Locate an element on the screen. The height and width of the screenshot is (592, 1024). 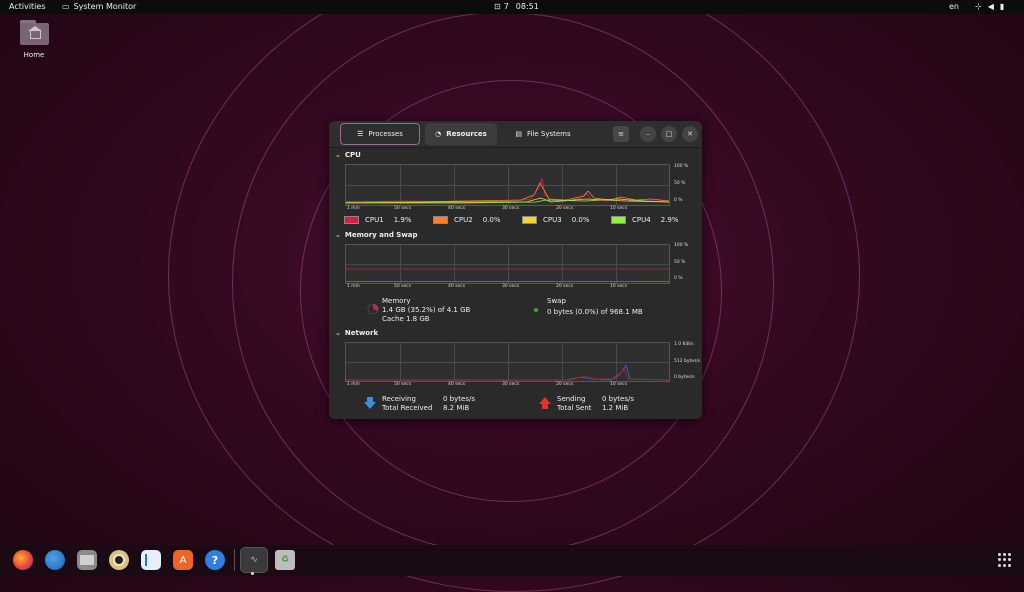
network-section-header: ⌄ Network is located at coordinates (356, 333).